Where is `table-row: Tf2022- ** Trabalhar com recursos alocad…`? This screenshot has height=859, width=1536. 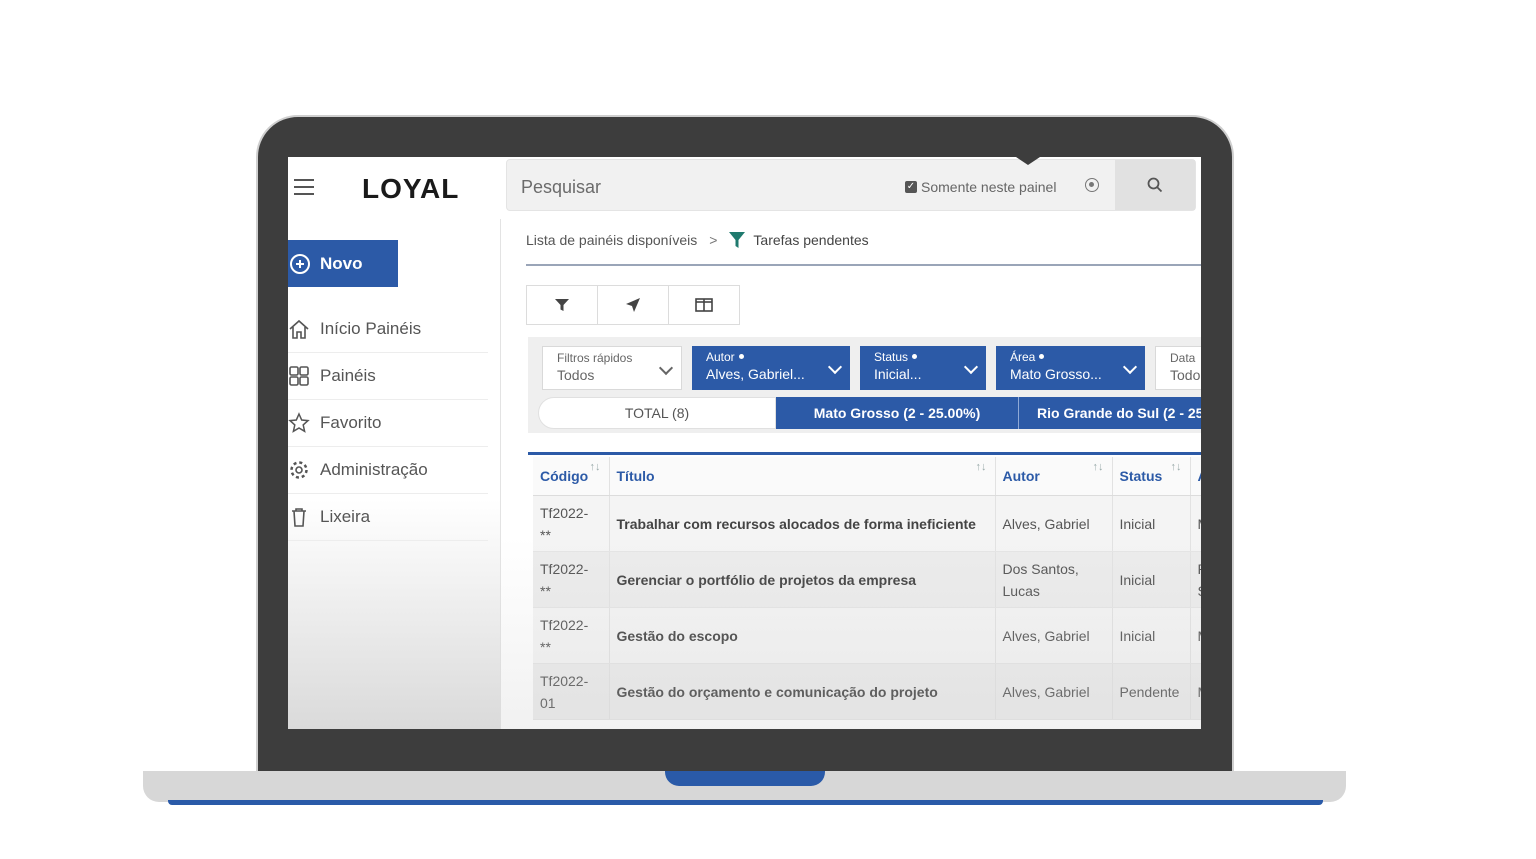 table-row: Tf2022- ** Trabalhar com recursos alocad… is located at coordinates (867, 523).